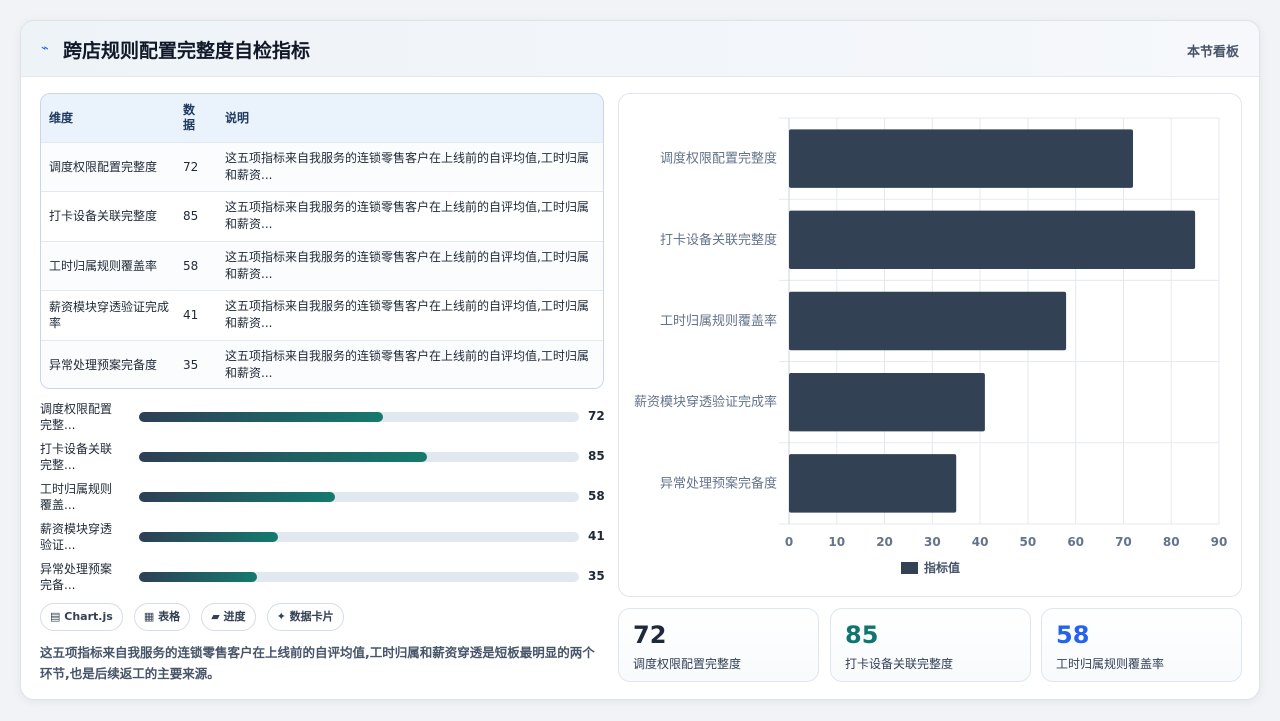  I want to click on progress-row: 打卡设备关联完整... 85, so click(322, 458).